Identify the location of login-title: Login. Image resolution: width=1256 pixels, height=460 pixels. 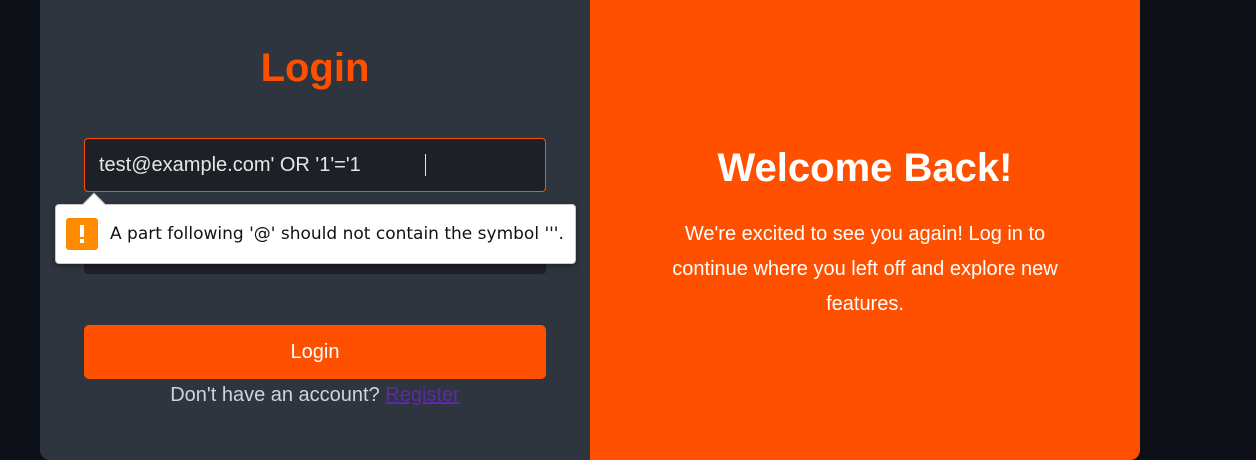
(315, 68).